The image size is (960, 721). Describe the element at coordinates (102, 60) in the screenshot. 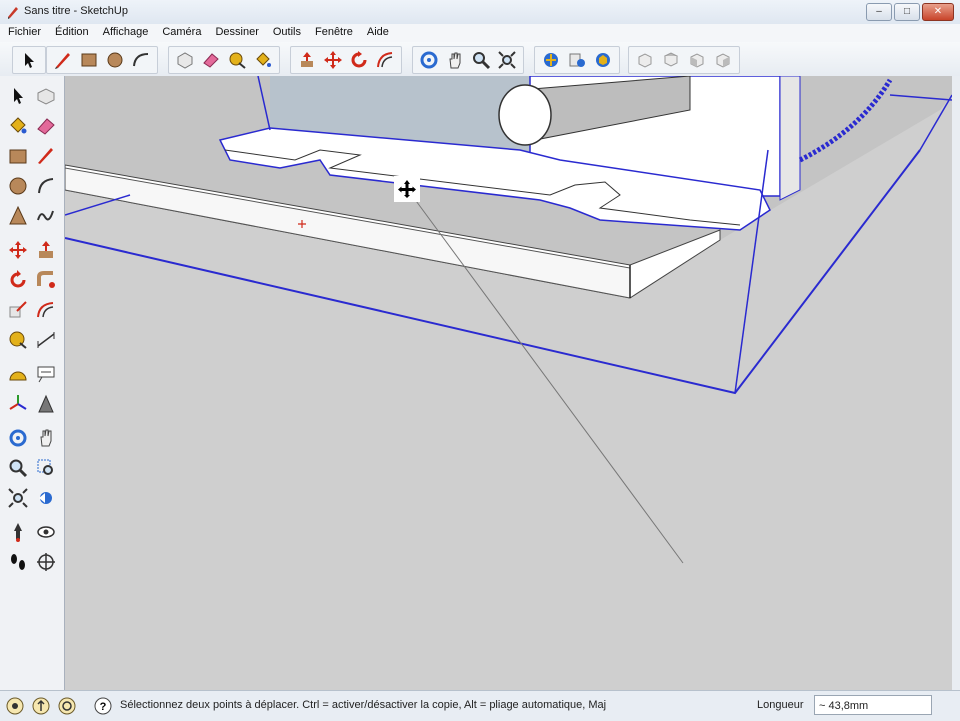

I see `toolbar-group-draw` at that location.